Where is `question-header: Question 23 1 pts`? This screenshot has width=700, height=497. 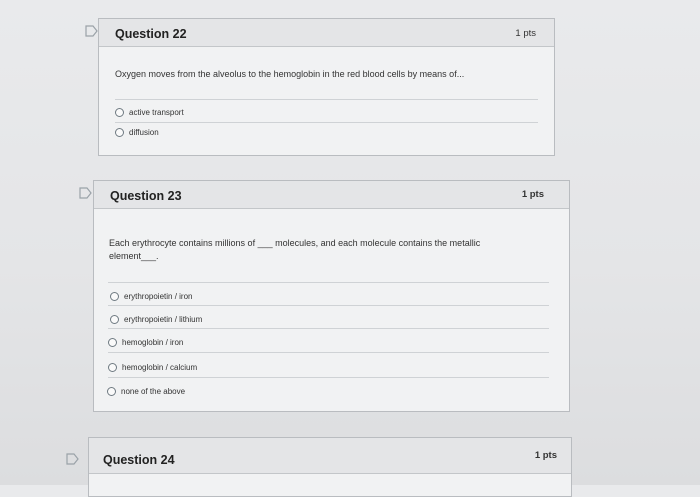 question-header: Question 23 1 pts is located at coordinates (331, 195).